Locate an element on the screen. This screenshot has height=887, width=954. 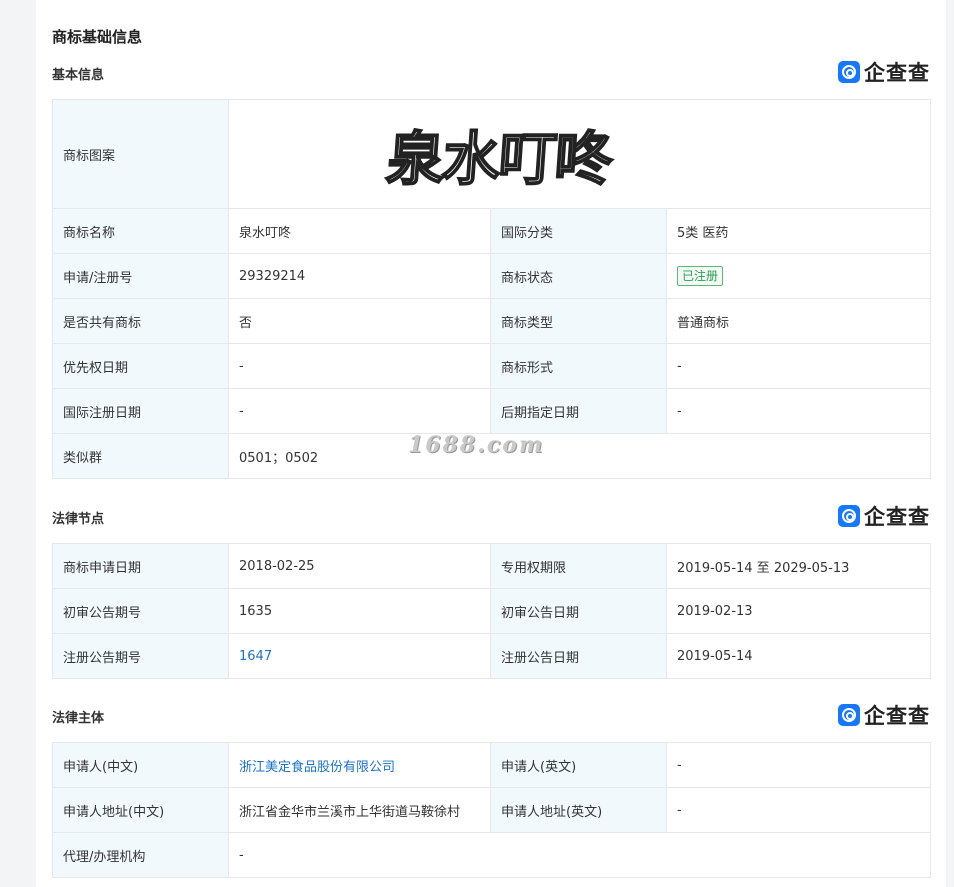
tm-type-label: 商标类型 is located at coordinates (578, 321).